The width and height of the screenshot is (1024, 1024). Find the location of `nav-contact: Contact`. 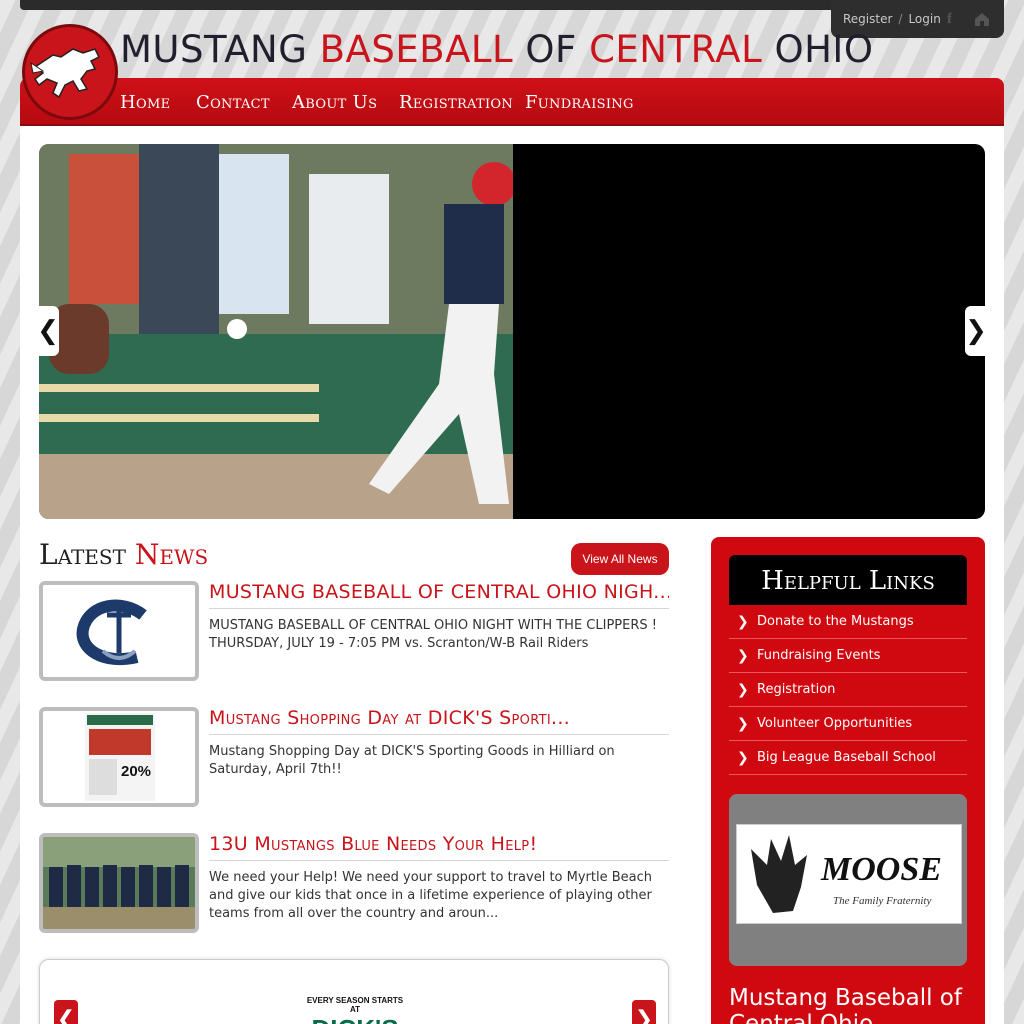

nav-contact: Contact is located at coordinates (233, 102).